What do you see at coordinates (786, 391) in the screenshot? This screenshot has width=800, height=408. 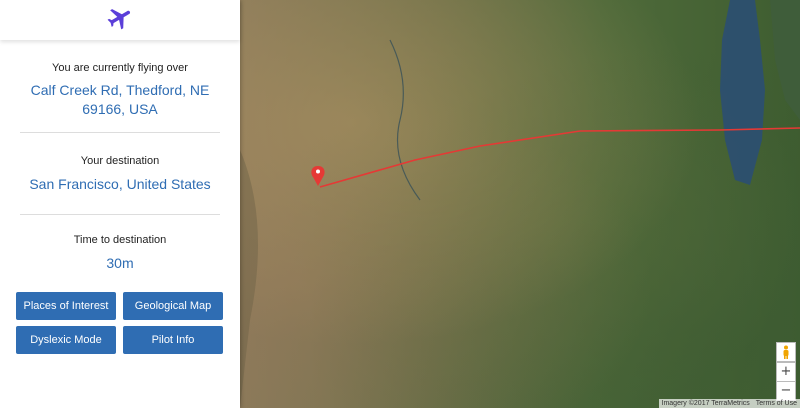 I see `zoom-out-button: −` at bounding box center [786, 391].